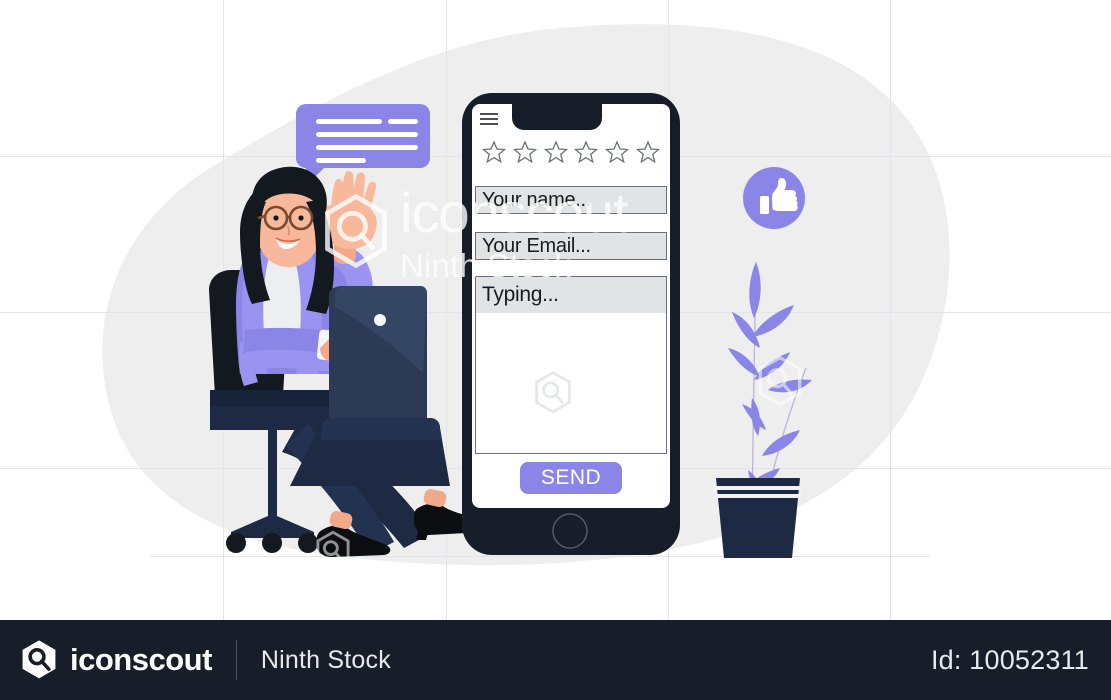 The image size is (1111, 700). What do you see at coordinates (774, 198) in the screenshot?
I see `like-badge` at bounding box center [774, 198].